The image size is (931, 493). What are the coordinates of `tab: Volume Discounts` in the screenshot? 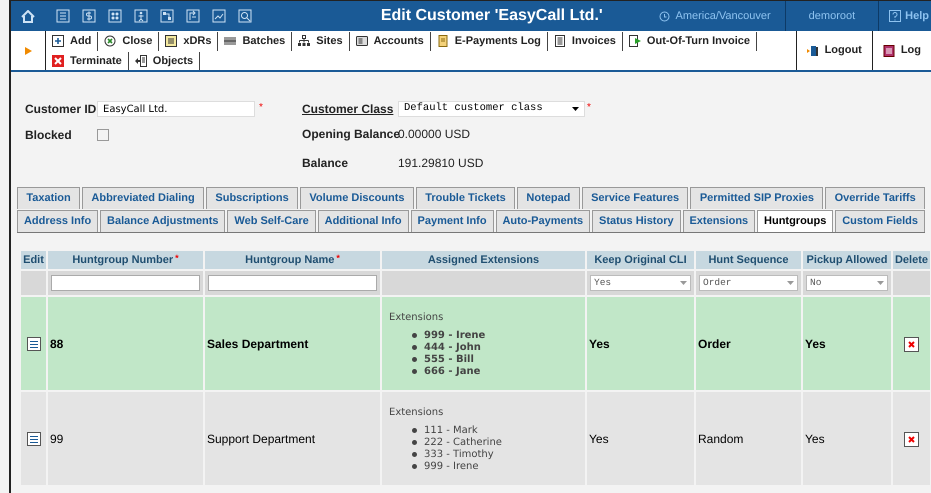 It's located at (357, 198).